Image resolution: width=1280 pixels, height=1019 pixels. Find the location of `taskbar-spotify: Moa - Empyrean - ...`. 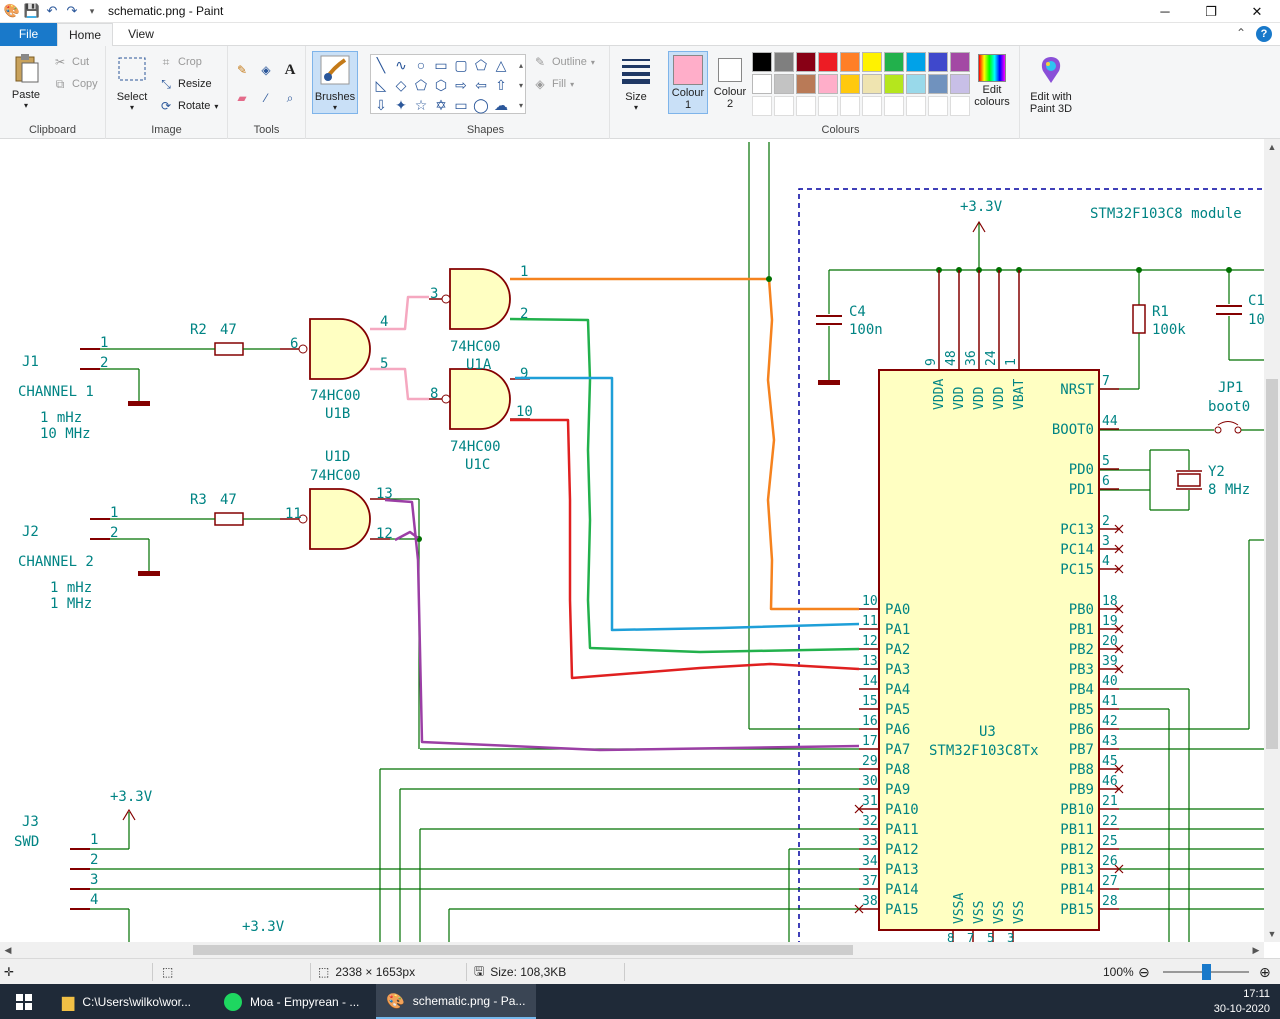

taskbar-spotify: Moa - Empyrean - ... is located at coordinates (294, 1001).